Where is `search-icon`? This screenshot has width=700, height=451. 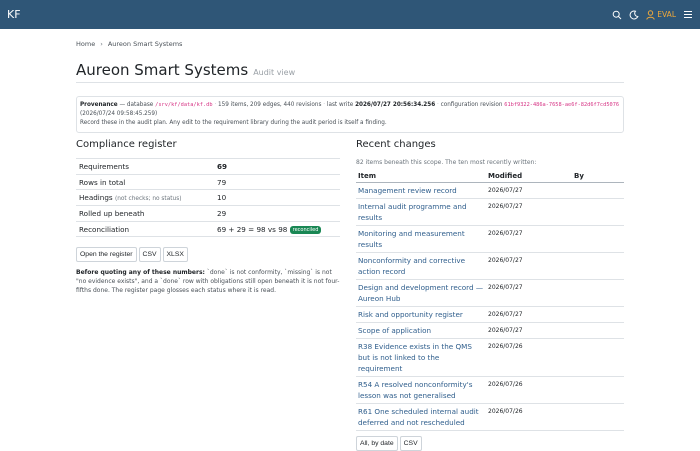
search-icon is located at coordinates (617, 15).